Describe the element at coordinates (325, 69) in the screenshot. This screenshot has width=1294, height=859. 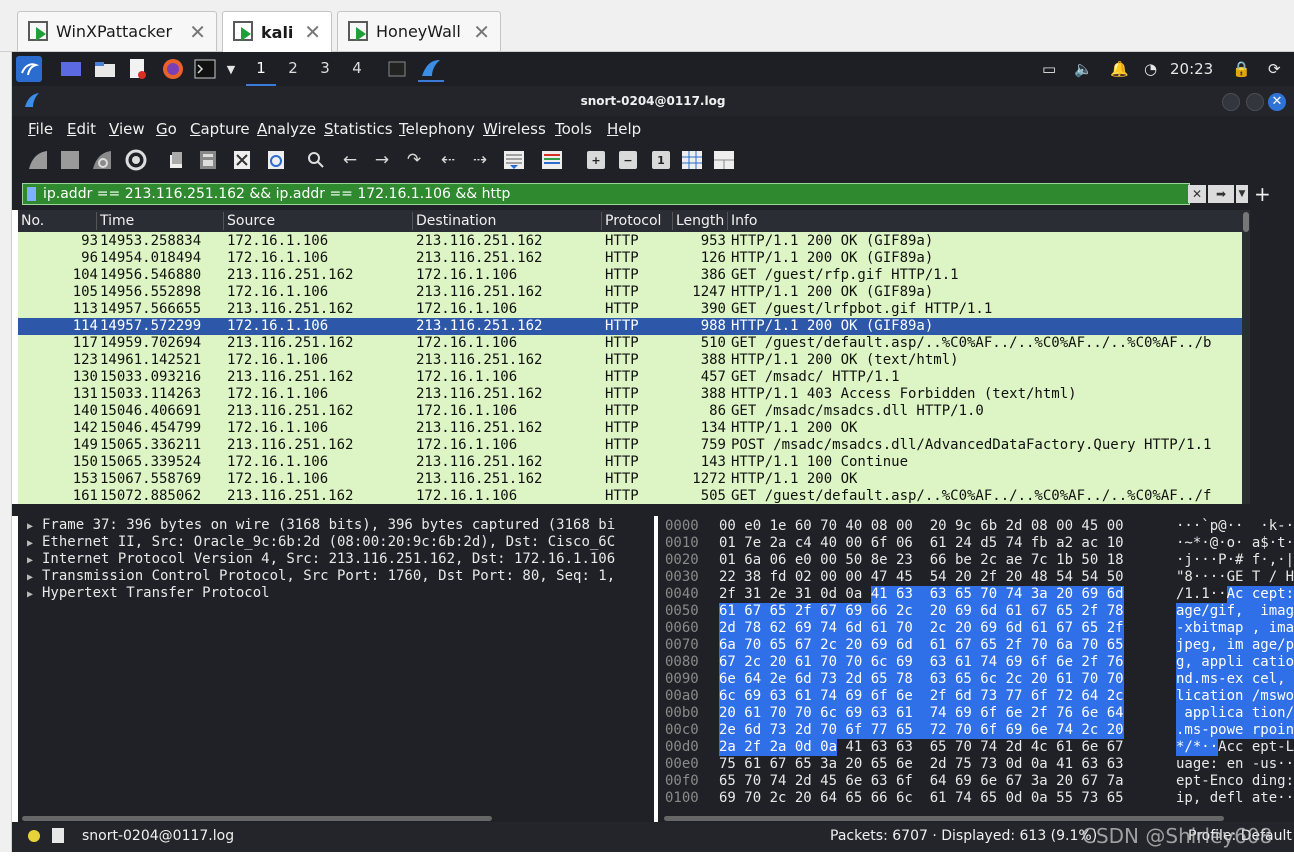
I see `workspace-3: 3` at that location.